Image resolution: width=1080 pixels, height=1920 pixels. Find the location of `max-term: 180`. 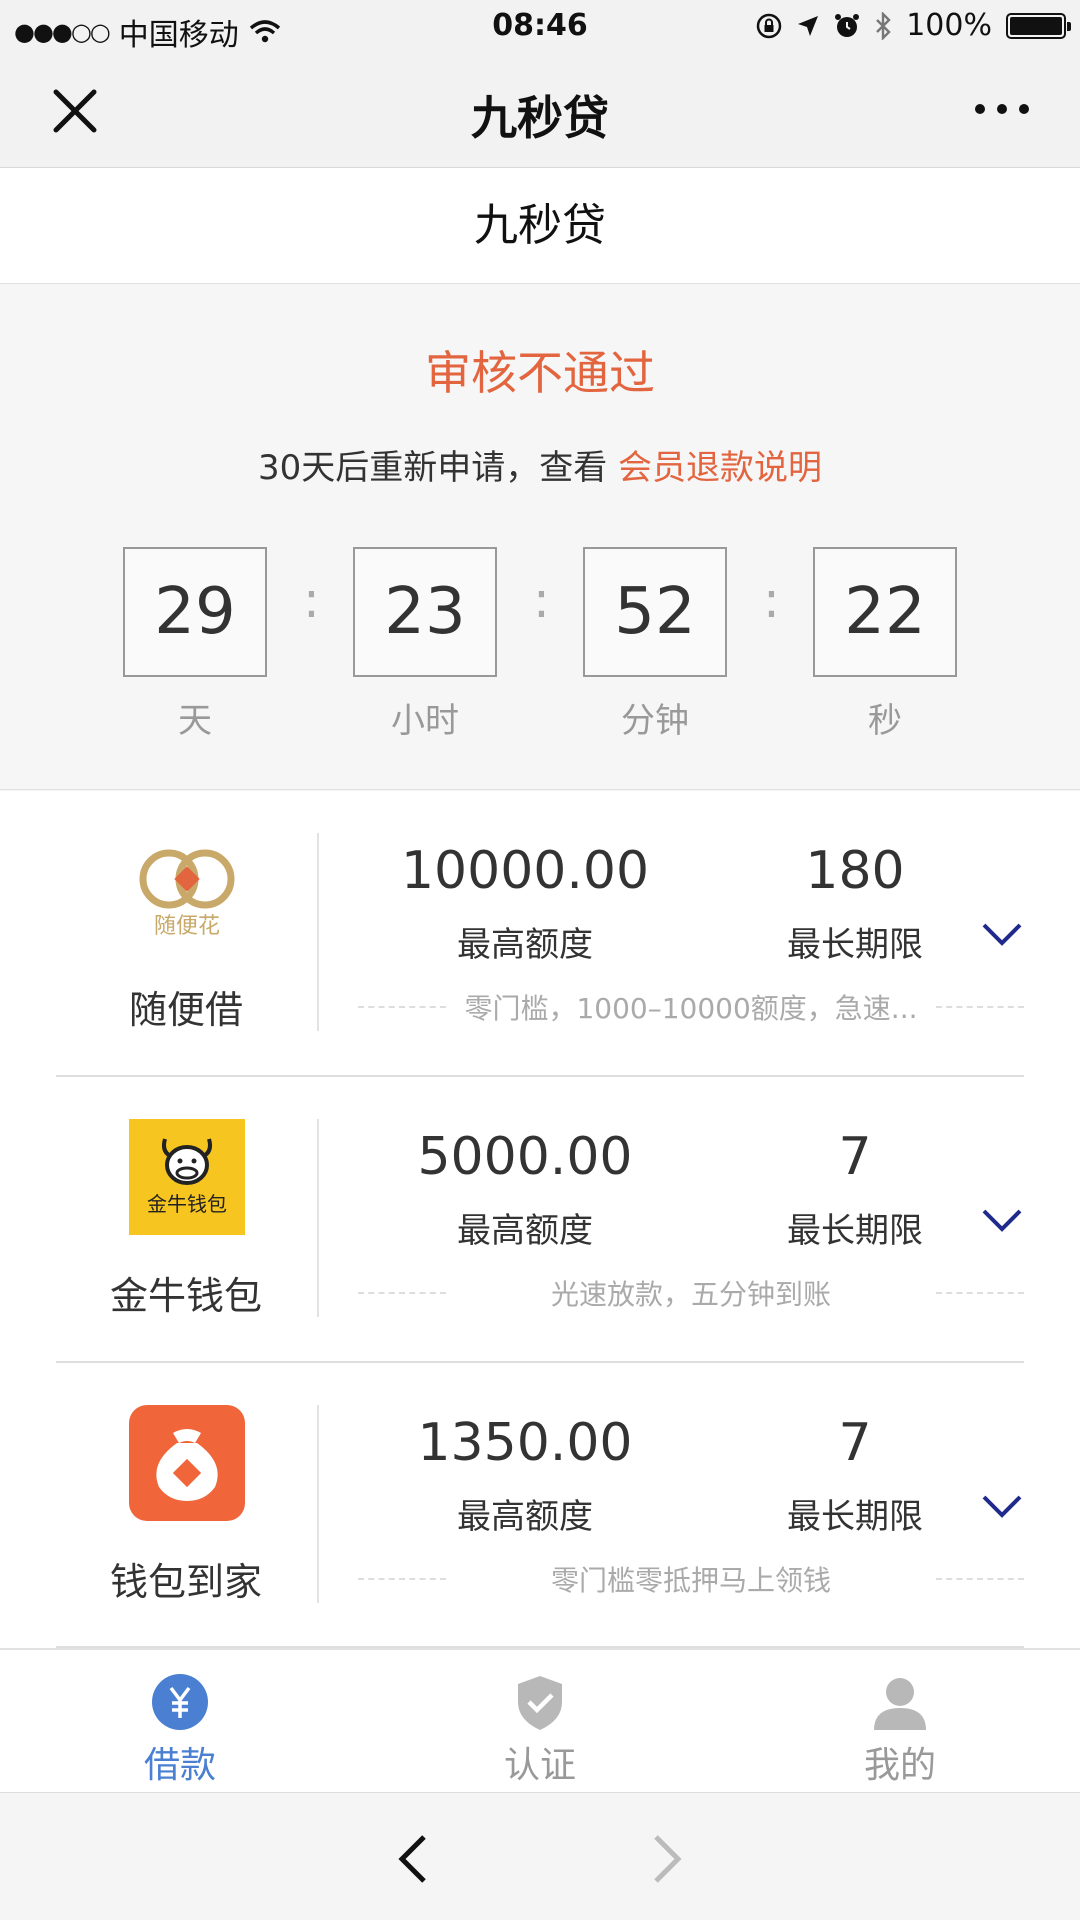

max-term: 180 is located at coordinates (855, 871).